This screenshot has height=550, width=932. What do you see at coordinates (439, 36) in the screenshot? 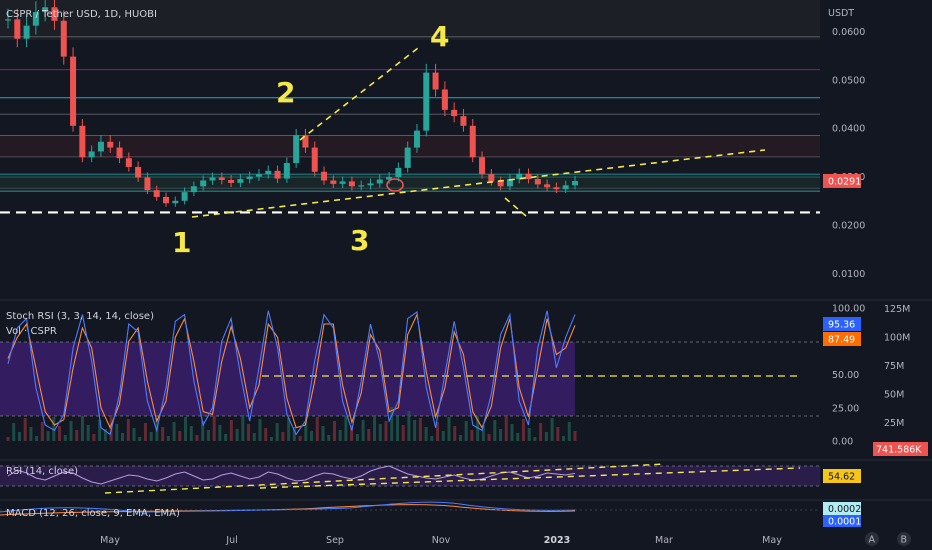
I see `wave-label-4: 4` at bounding box center [439, 36].